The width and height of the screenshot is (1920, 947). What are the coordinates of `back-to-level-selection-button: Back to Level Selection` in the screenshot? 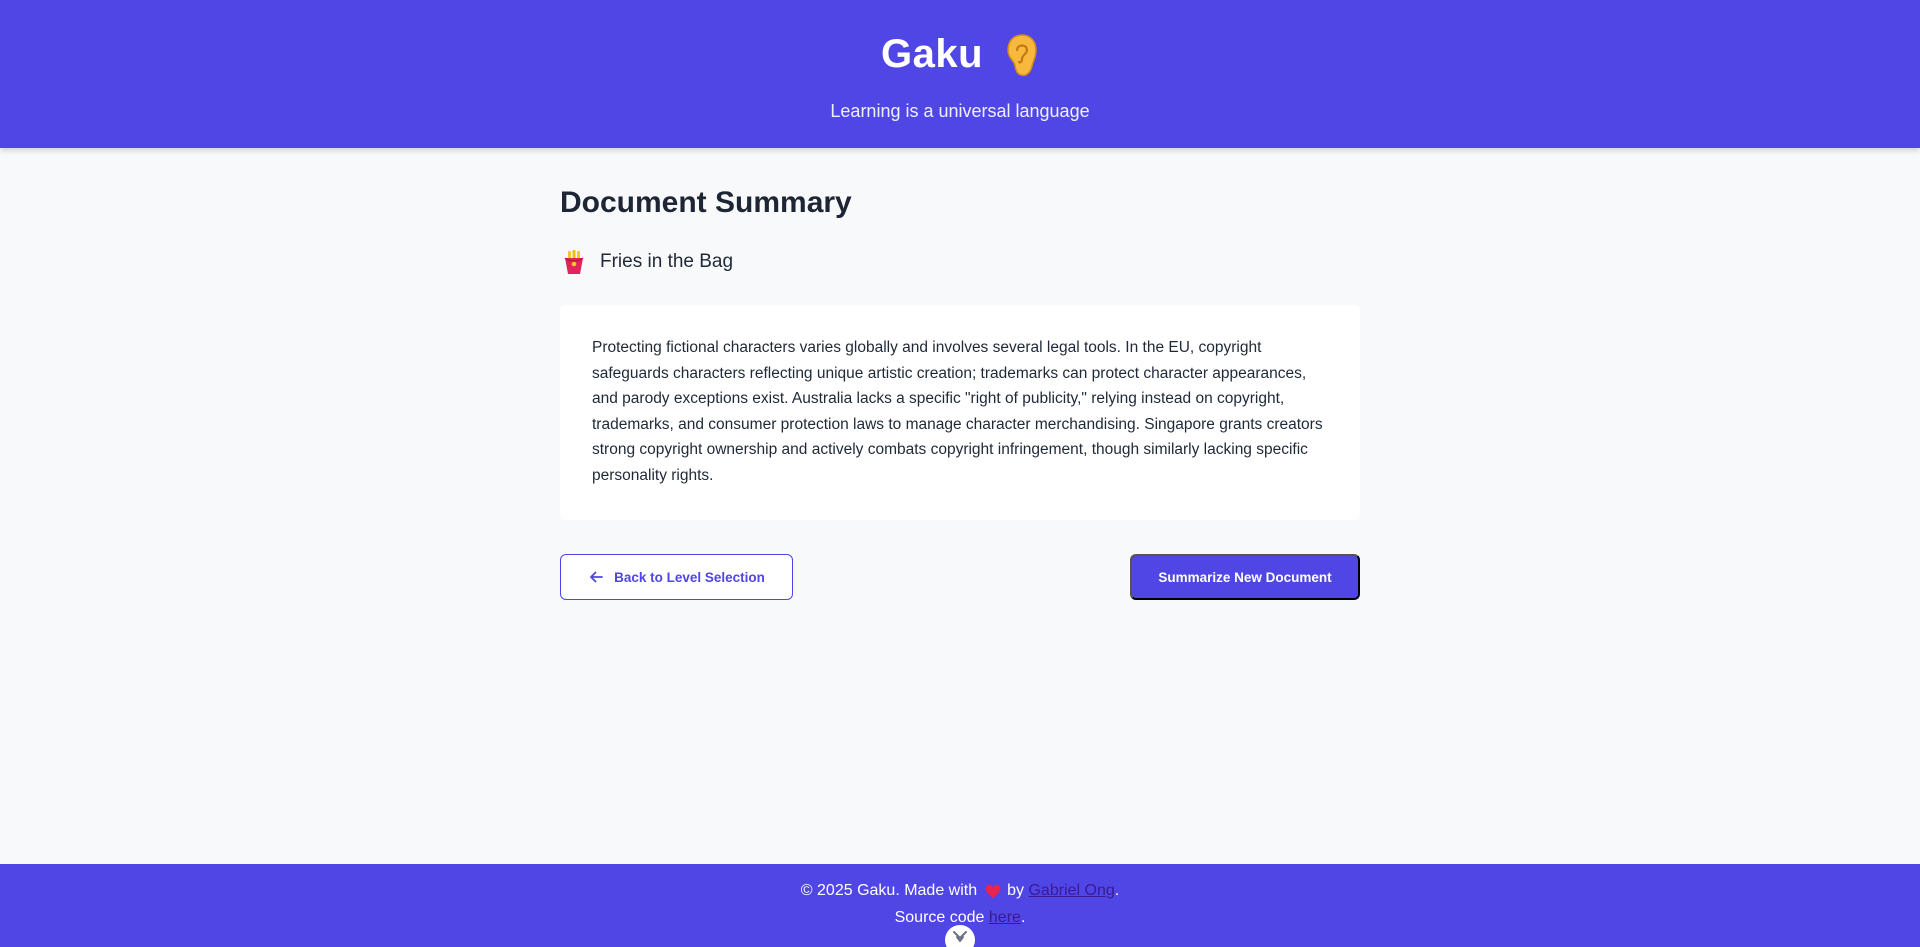 It's located at (676, 577).